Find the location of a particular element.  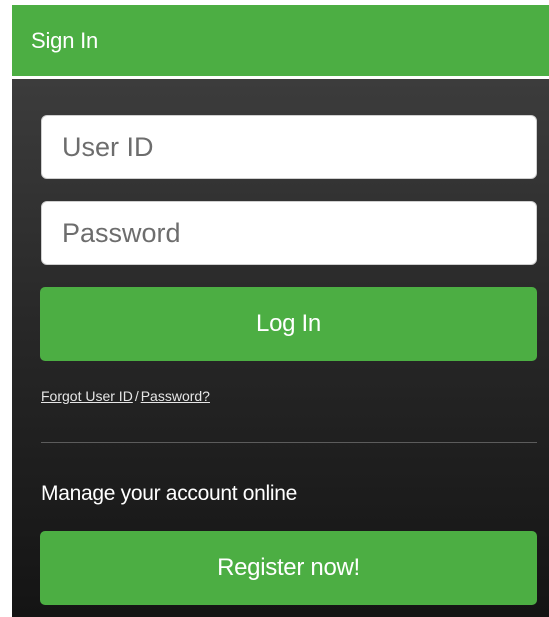

register-now-button-label: Register now! is located at coordinates (288, 567).